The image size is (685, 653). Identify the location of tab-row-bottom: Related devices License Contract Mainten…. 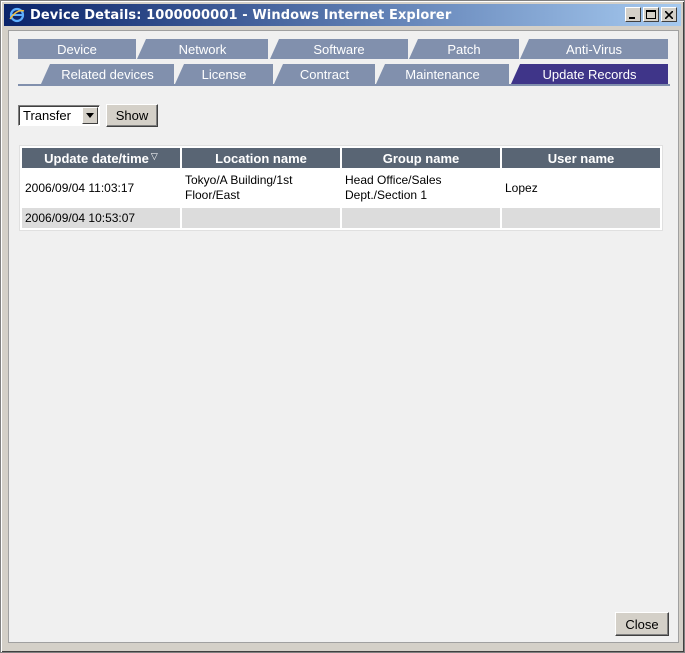
(344, 74).